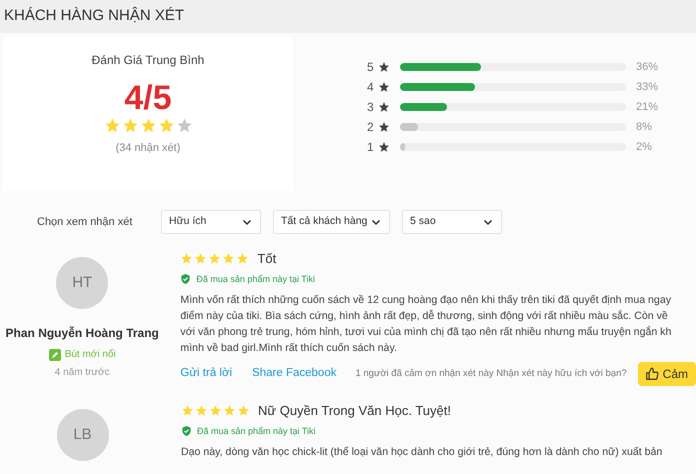 The height and width of the screenshot is (474, 696). I want to click on percent-label: 21%, so click(647, 107).